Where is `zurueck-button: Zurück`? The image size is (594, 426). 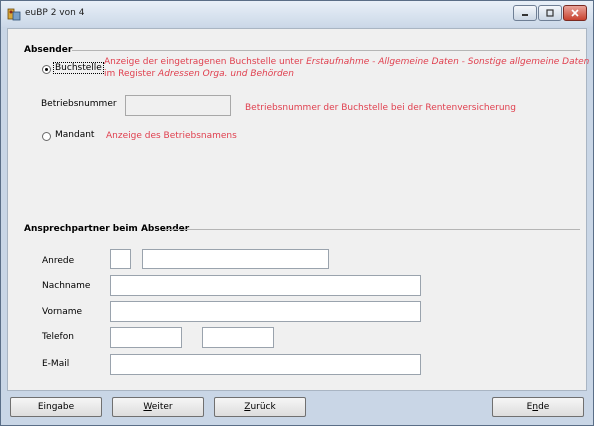
zurueck-button: Zurück is located at coordinates (260, 407).